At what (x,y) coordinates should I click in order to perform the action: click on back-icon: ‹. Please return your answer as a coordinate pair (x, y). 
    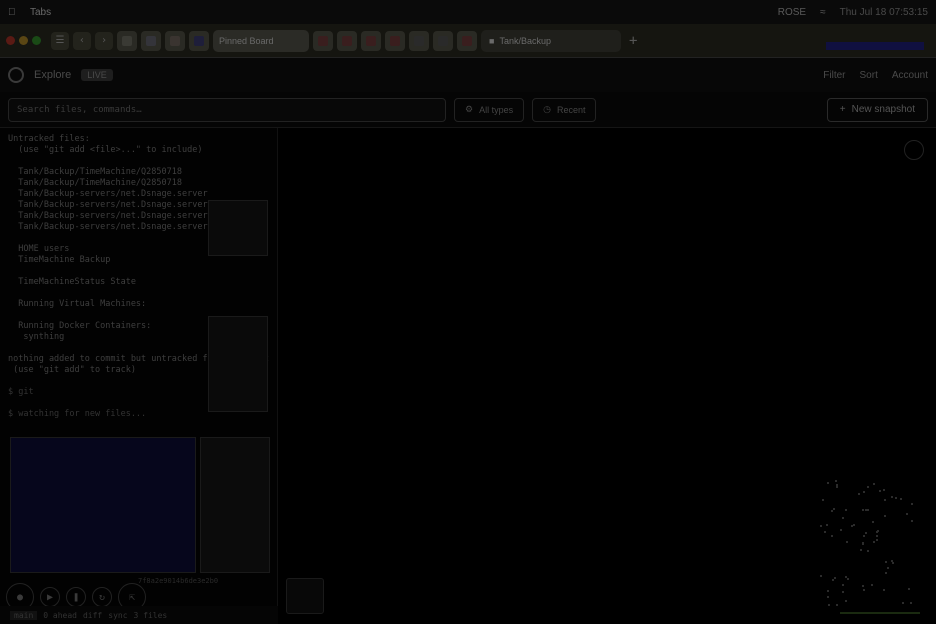
    Looking at the image, I should click on (82, 40).